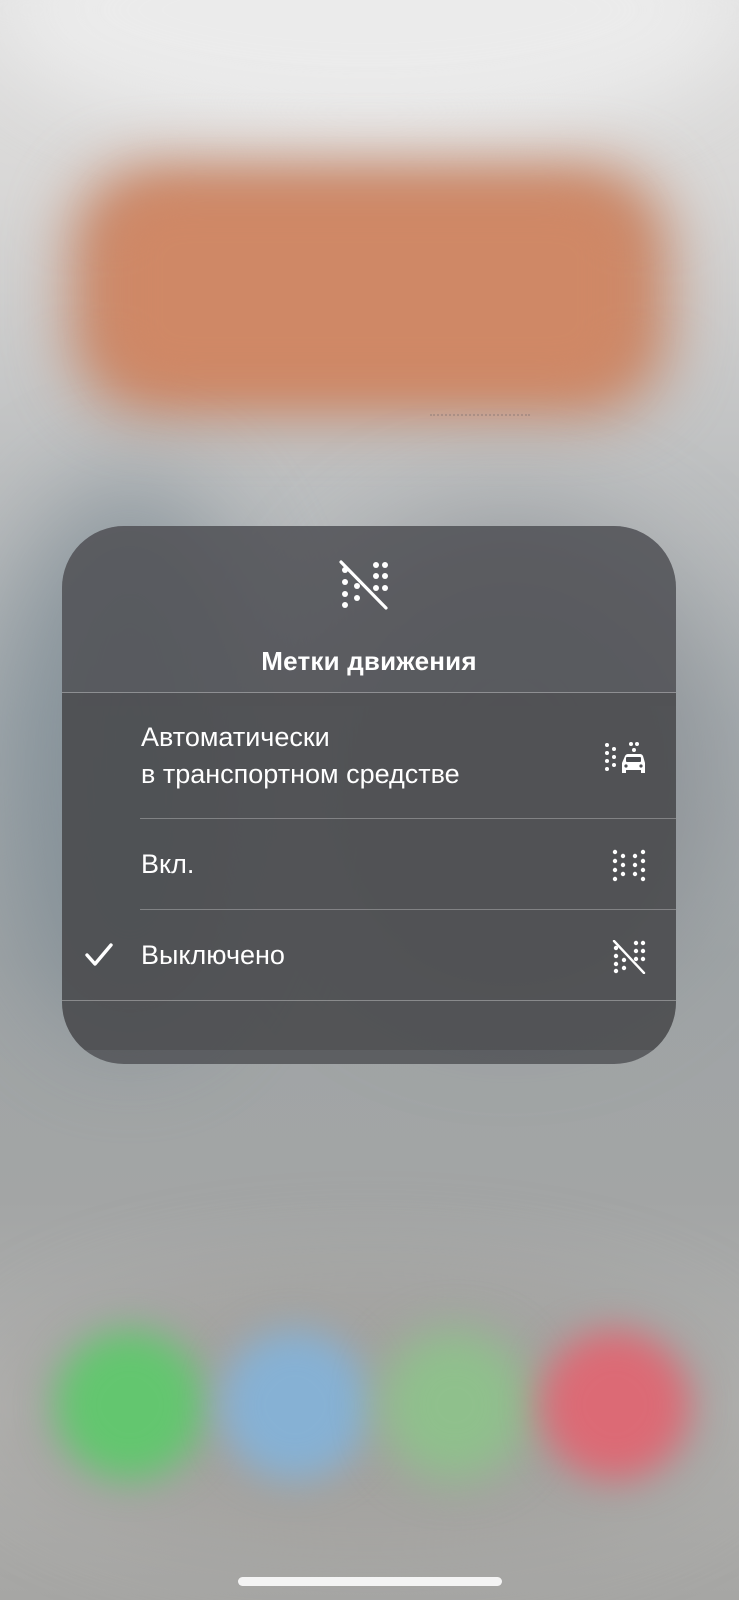 This screenshot has height=1600, width=739. What do you see at coordinates (625, 757) in the screenshot?
I see `motion-cues-vehicle-icon` at bounding box center [625, 757].